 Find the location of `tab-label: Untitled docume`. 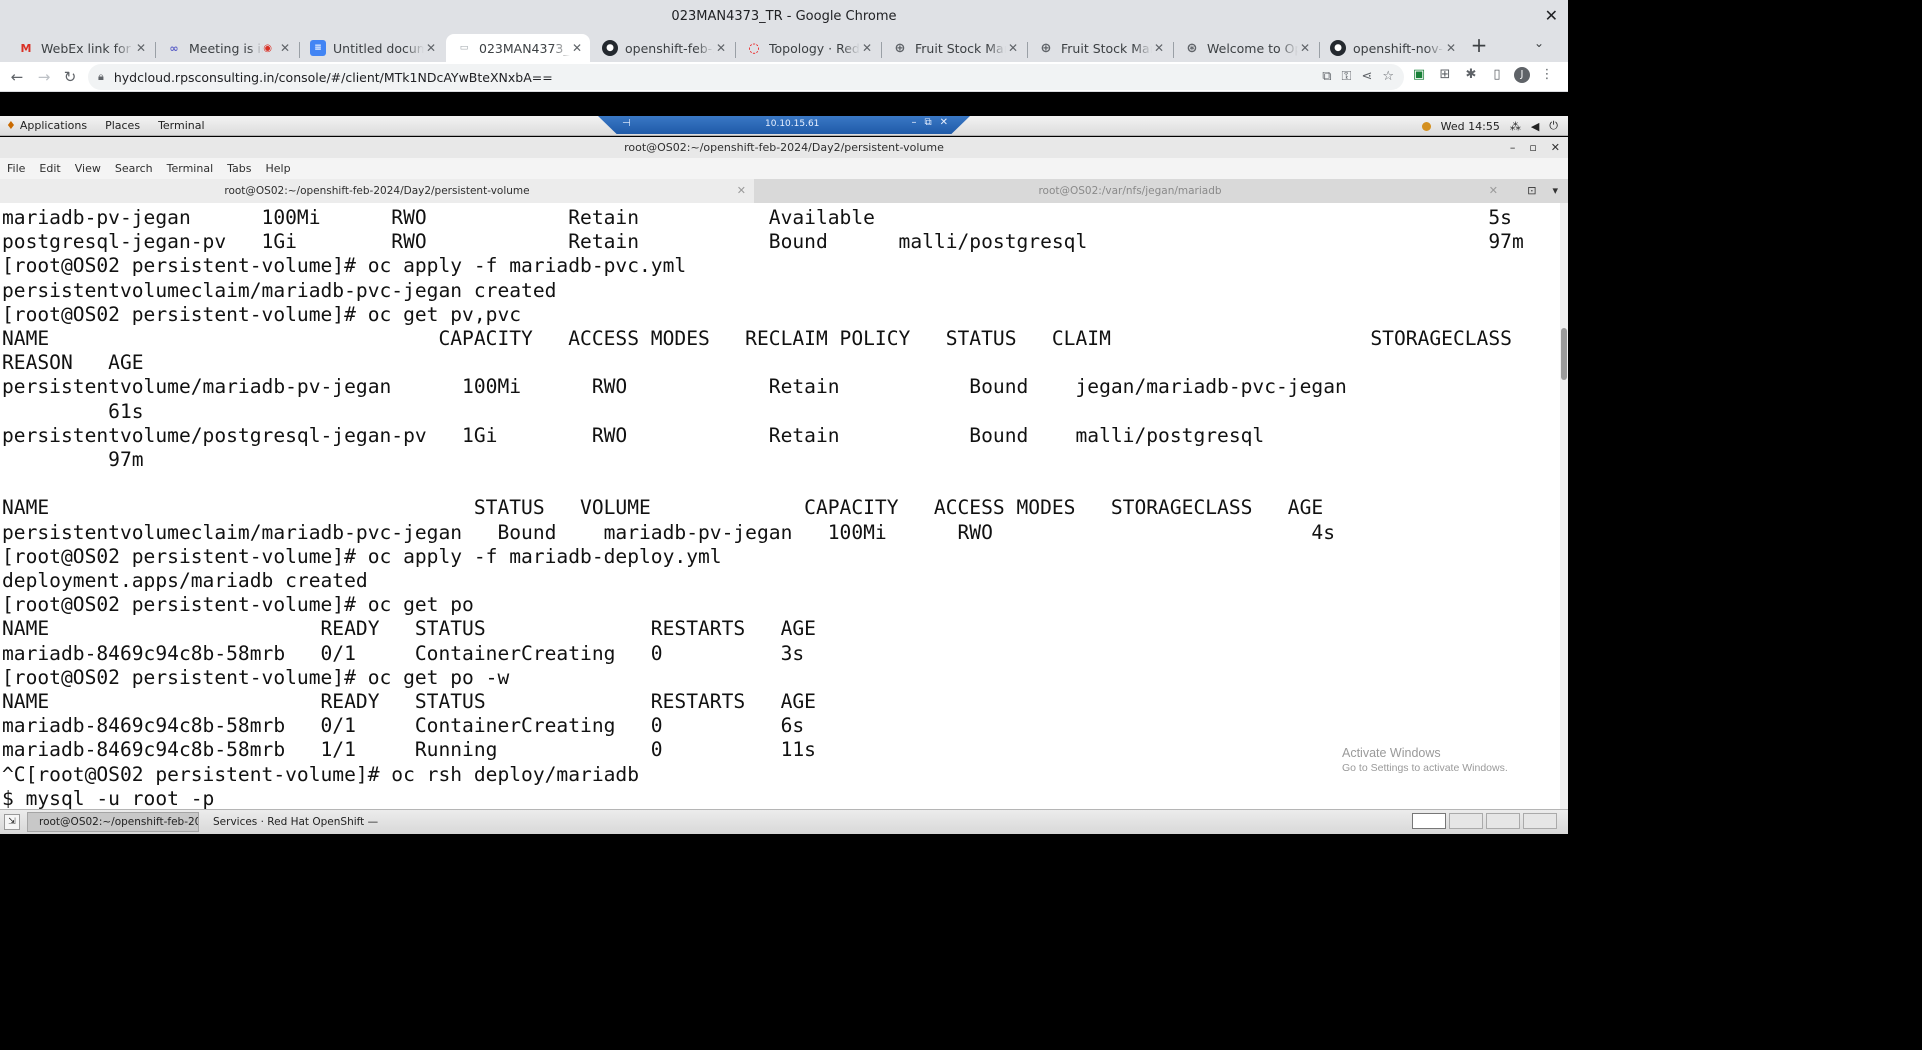

tab-label: Untitled docume is located at coordinates (378, 48).